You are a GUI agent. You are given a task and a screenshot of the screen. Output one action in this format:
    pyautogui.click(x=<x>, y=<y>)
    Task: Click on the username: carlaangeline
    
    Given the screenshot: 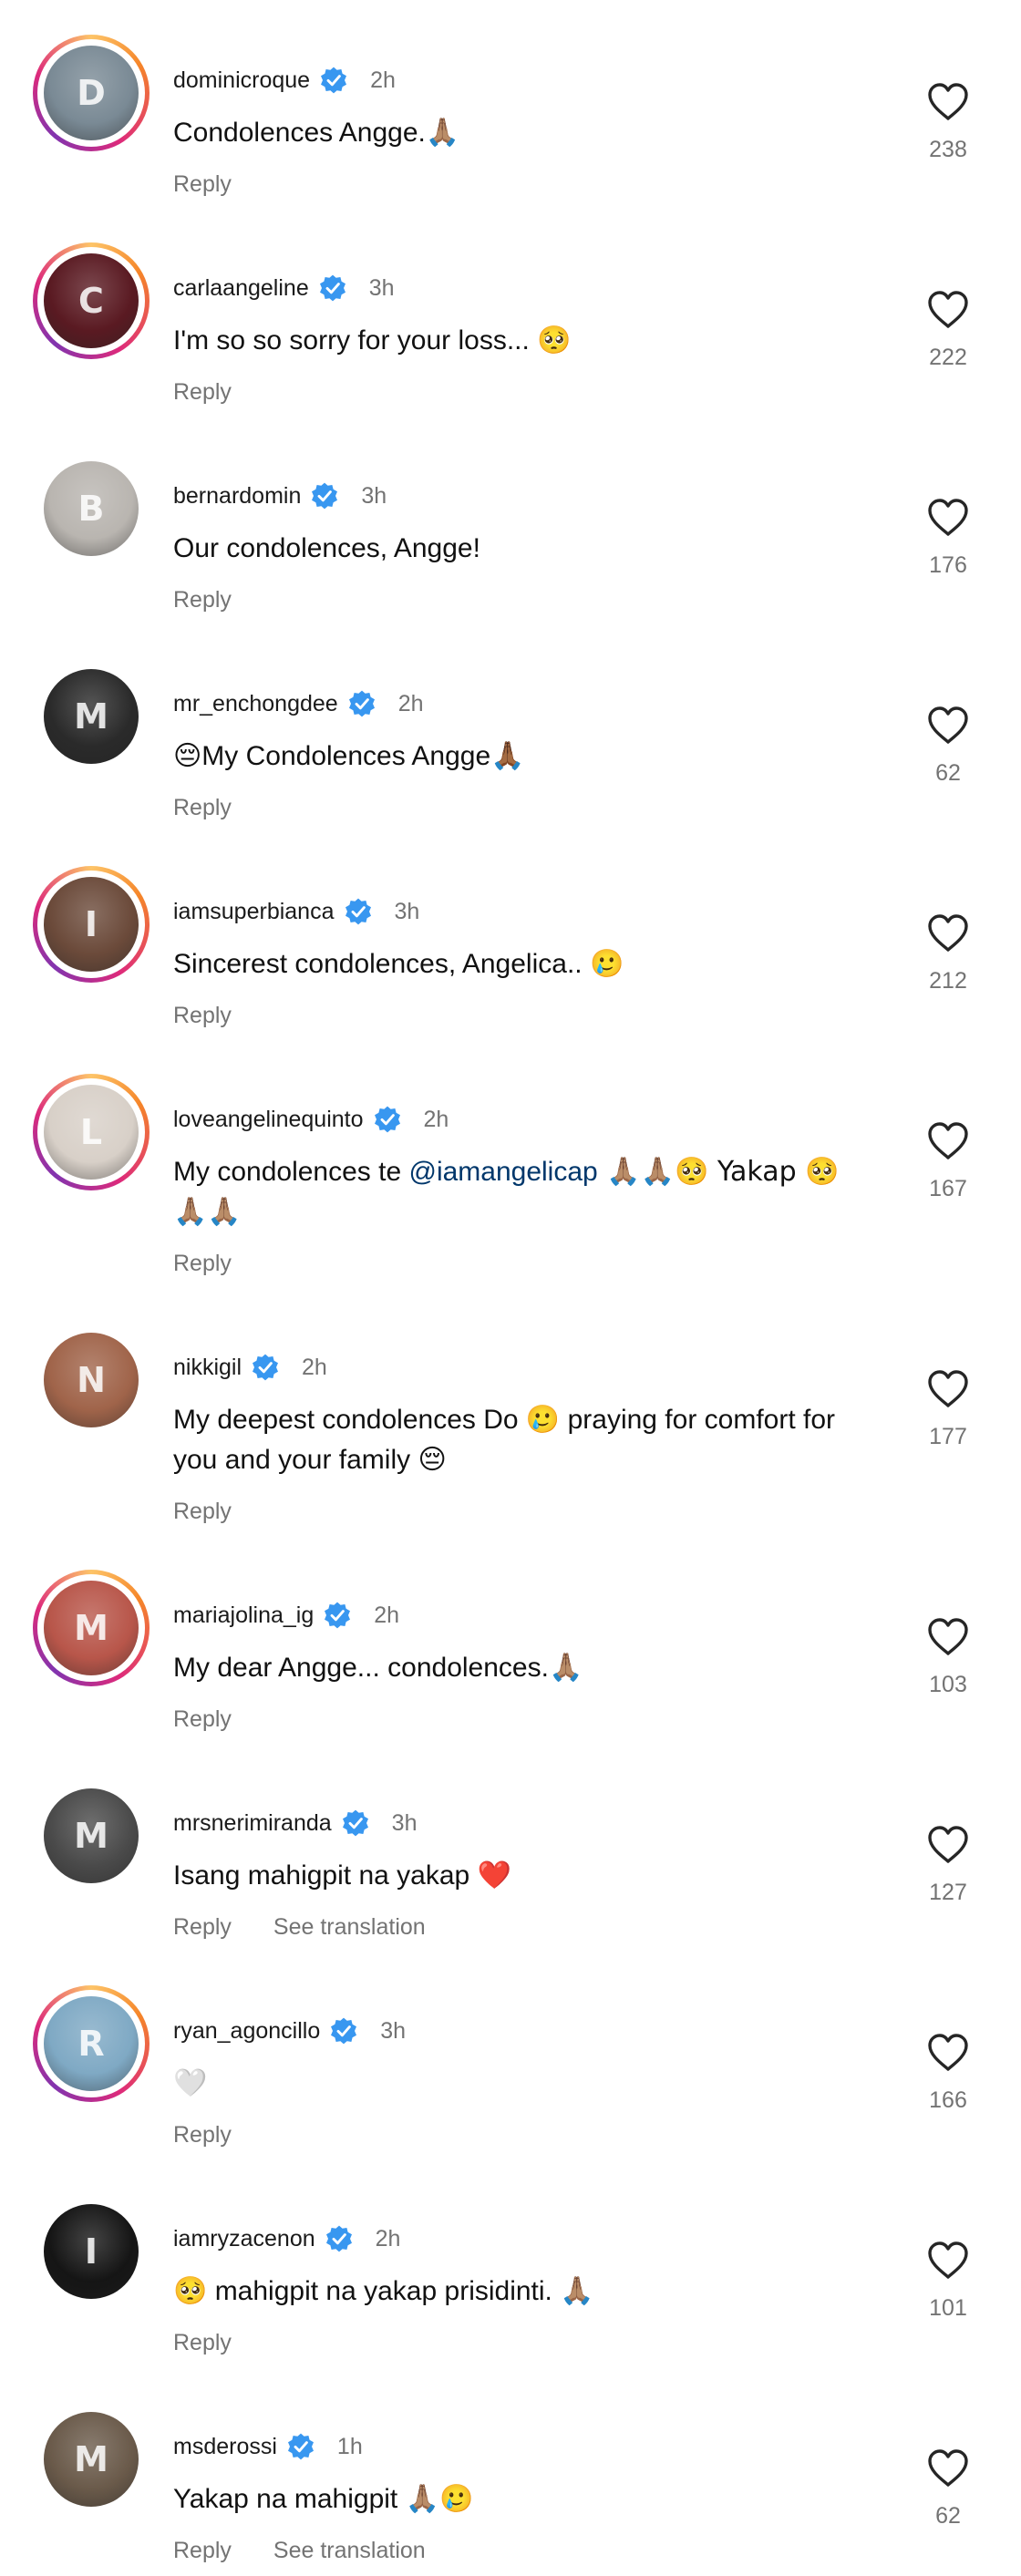 What is the action you would take?
    pyautogui.click(x=241, y=288)
    